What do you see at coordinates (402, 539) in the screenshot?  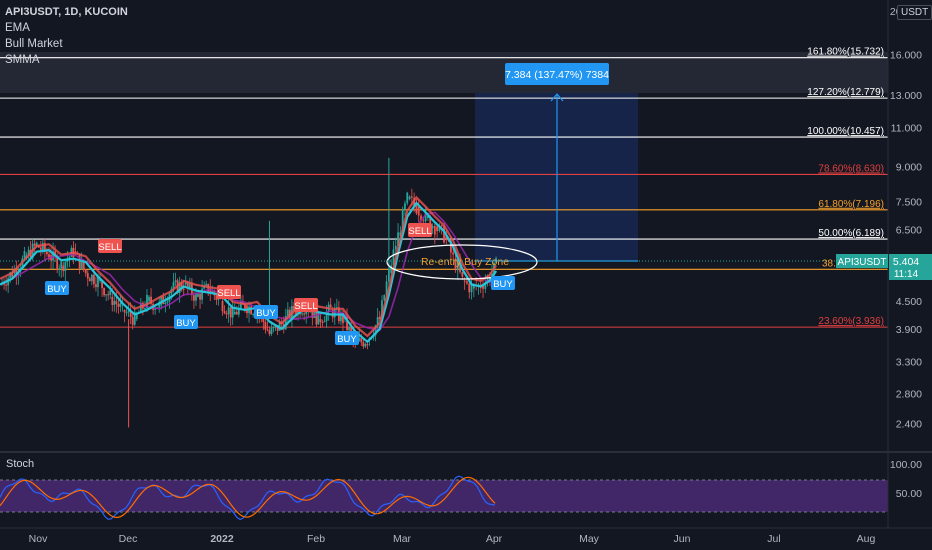 I see `time-tick-label: Mar` at bounding box center [402, 539].